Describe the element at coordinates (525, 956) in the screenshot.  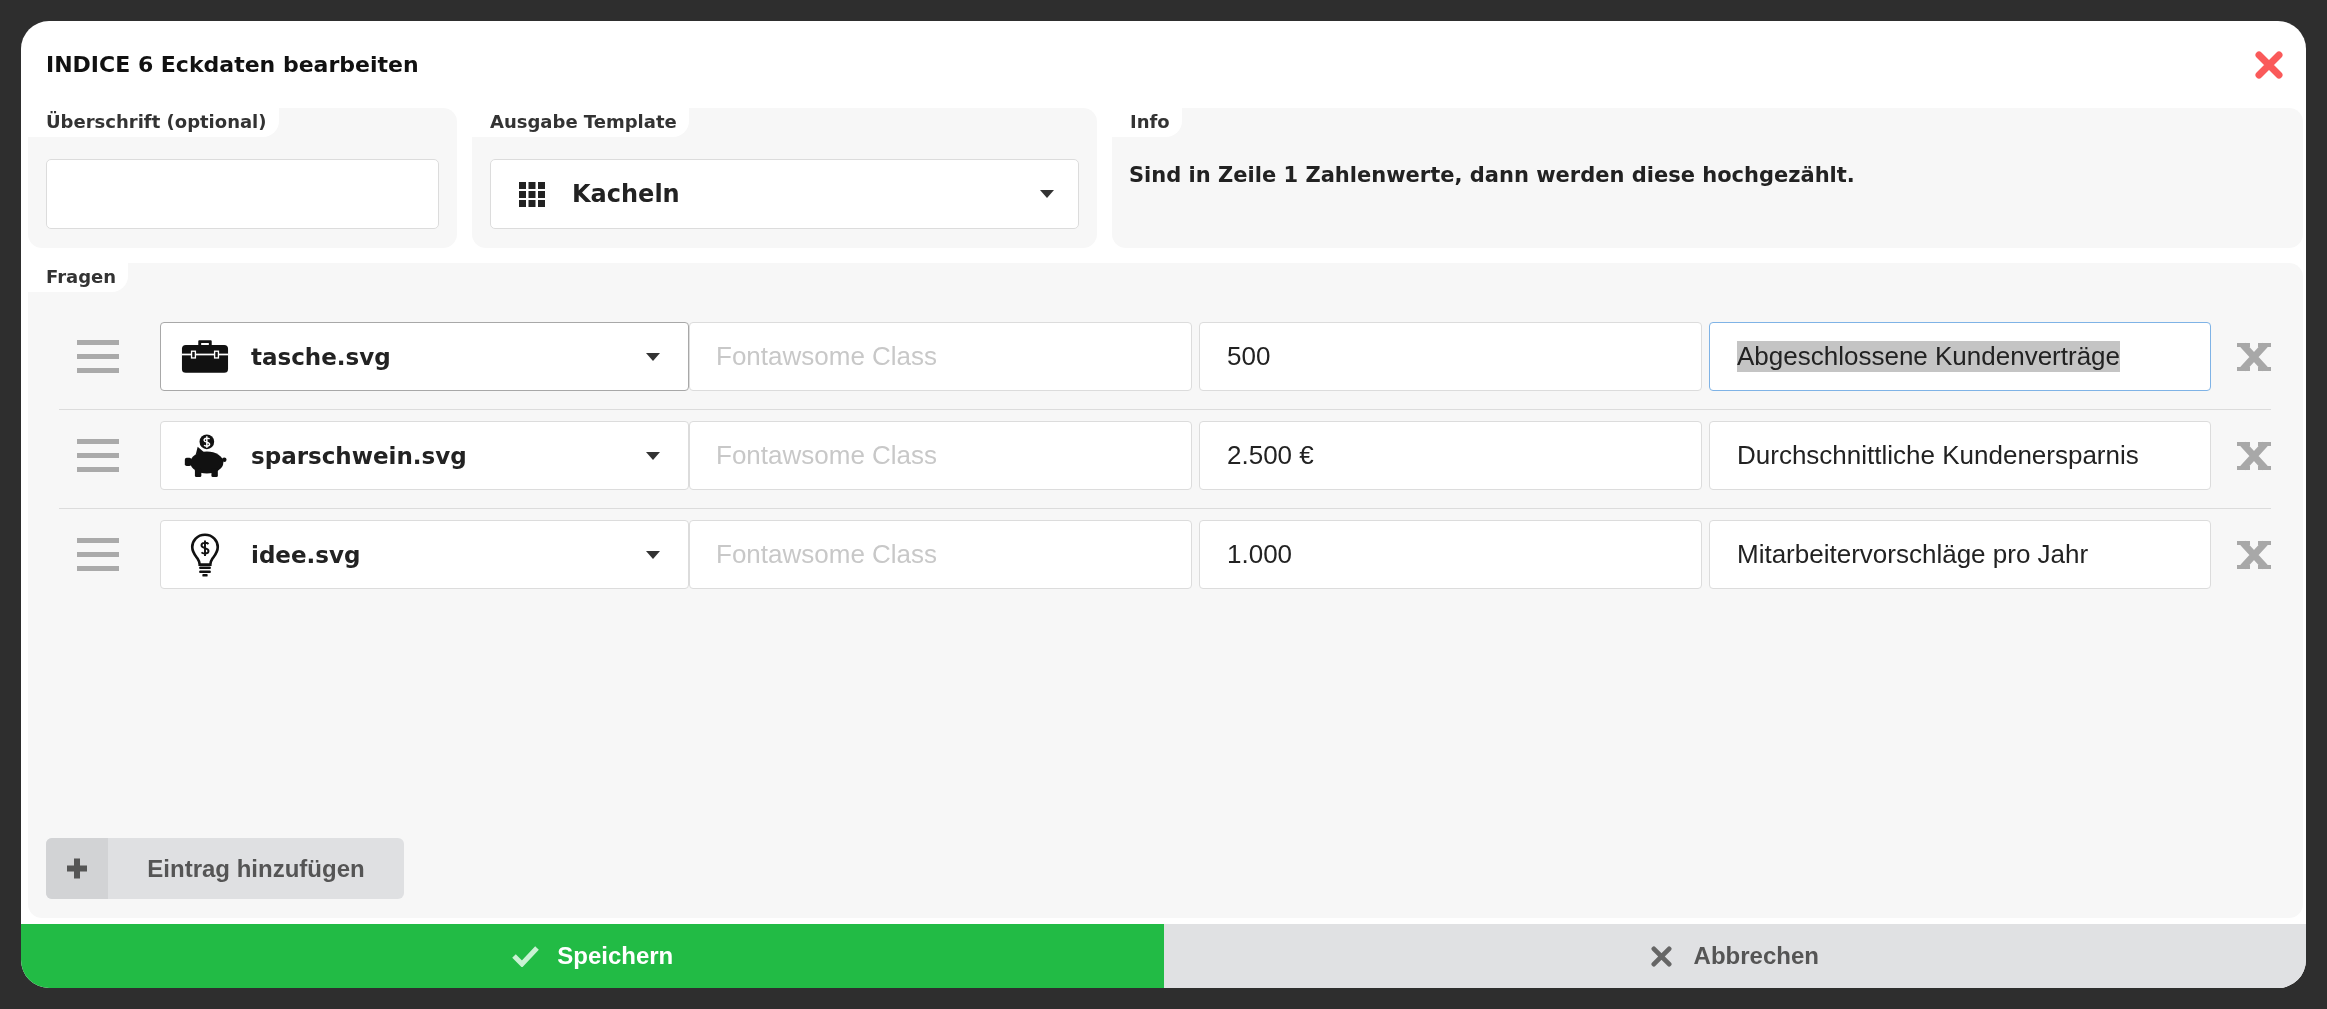
I see `check-icon` at that location.